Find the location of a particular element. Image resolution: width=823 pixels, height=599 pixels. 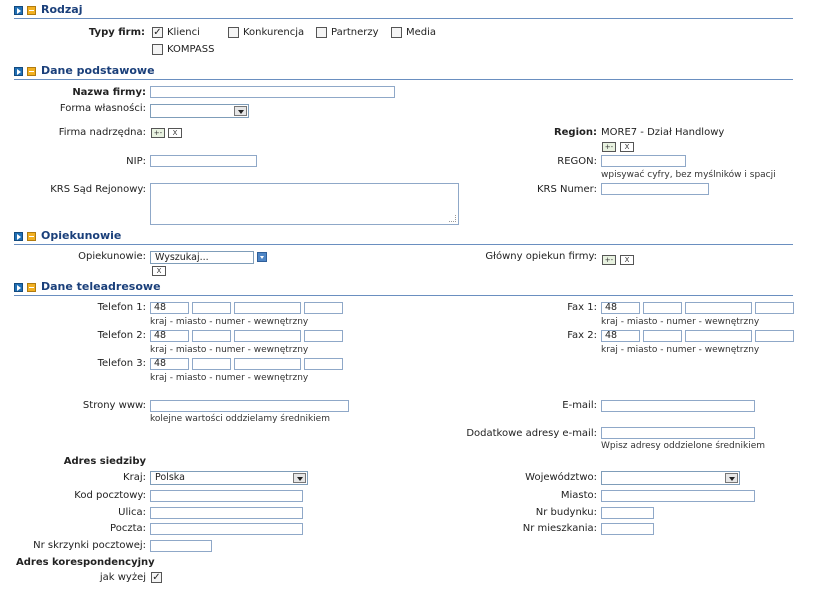

fax1-country-input: 48 is located at coordinates (620, 308).